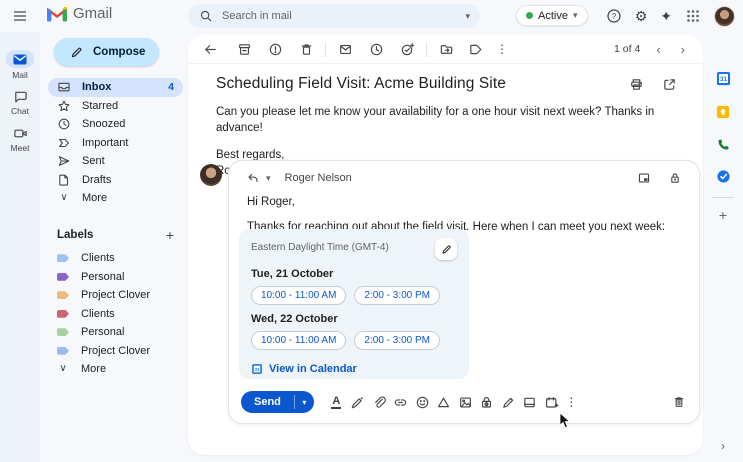  What do you see at coordinates (105, 142) in the screenshot?
I see `sidebar-item-label: Important` at bounding box center [105, 142].